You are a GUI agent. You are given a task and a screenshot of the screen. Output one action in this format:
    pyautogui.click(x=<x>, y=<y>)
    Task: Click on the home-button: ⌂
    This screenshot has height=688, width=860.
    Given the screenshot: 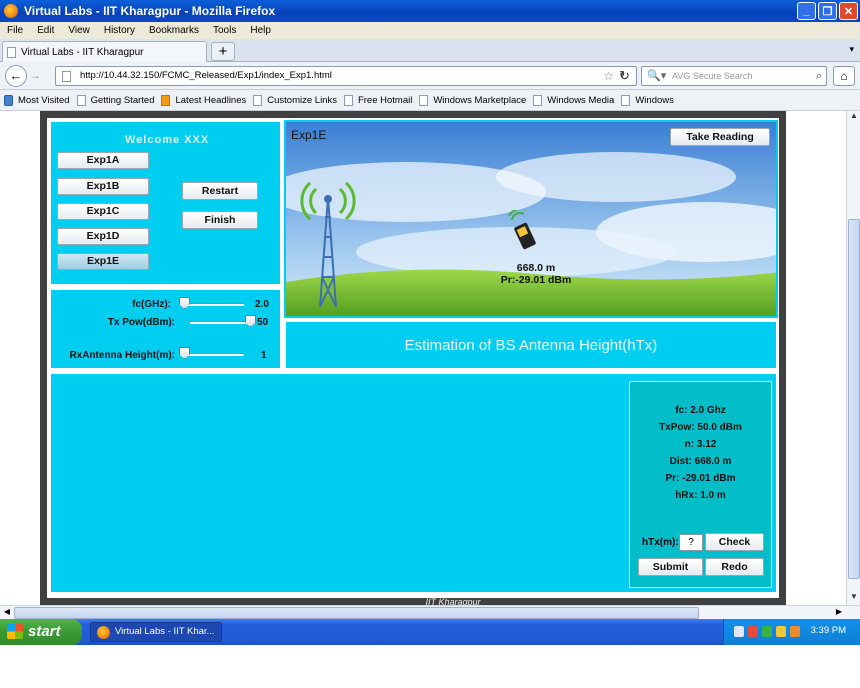 What is the action you would take?
    pyautogui.click(x=844, y=76)
    